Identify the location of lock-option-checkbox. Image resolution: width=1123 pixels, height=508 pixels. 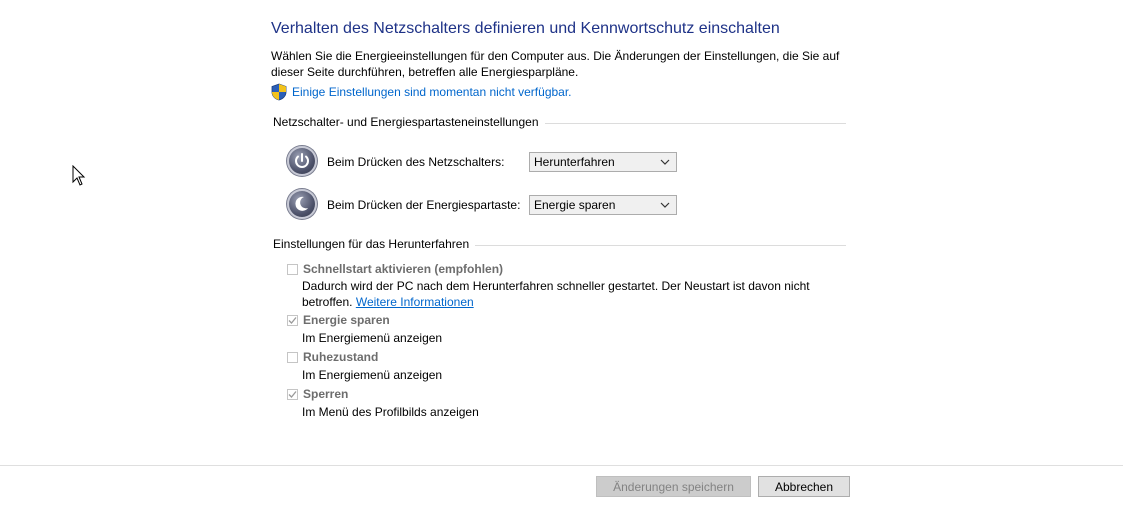
(292, 394).